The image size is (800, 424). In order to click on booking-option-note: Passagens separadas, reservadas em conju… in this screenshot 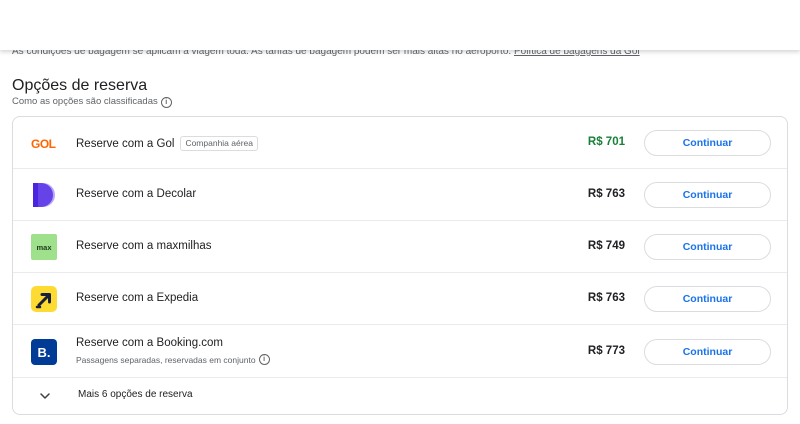, I will do `click(173, 359)`.